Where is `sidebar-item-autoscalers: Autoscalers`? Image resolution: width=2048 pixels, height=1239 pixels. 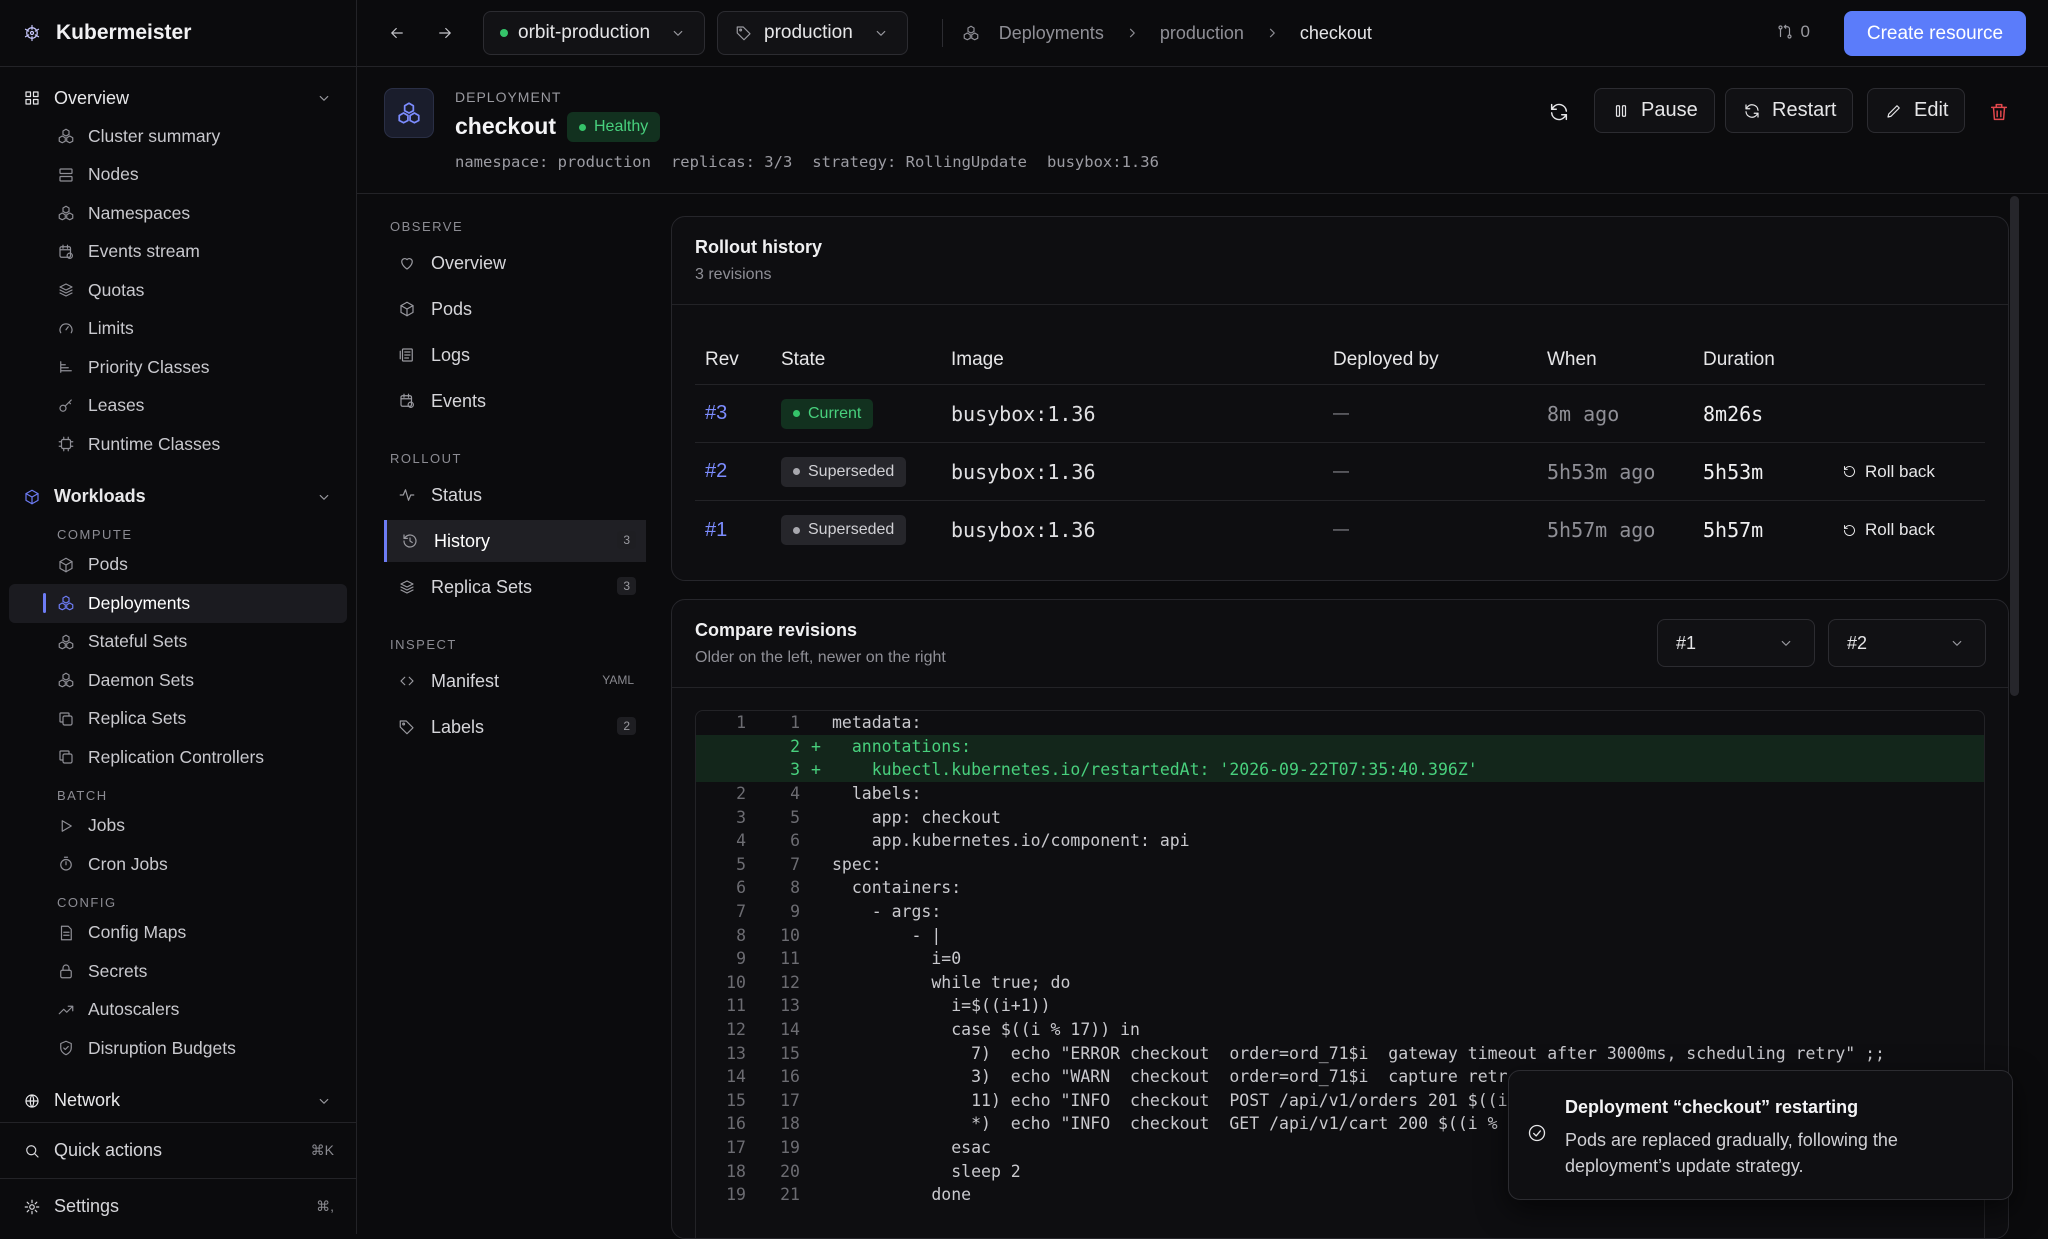
sidebar-item-autoscalers: Autoscalers is located at coordinates (178, 1010).